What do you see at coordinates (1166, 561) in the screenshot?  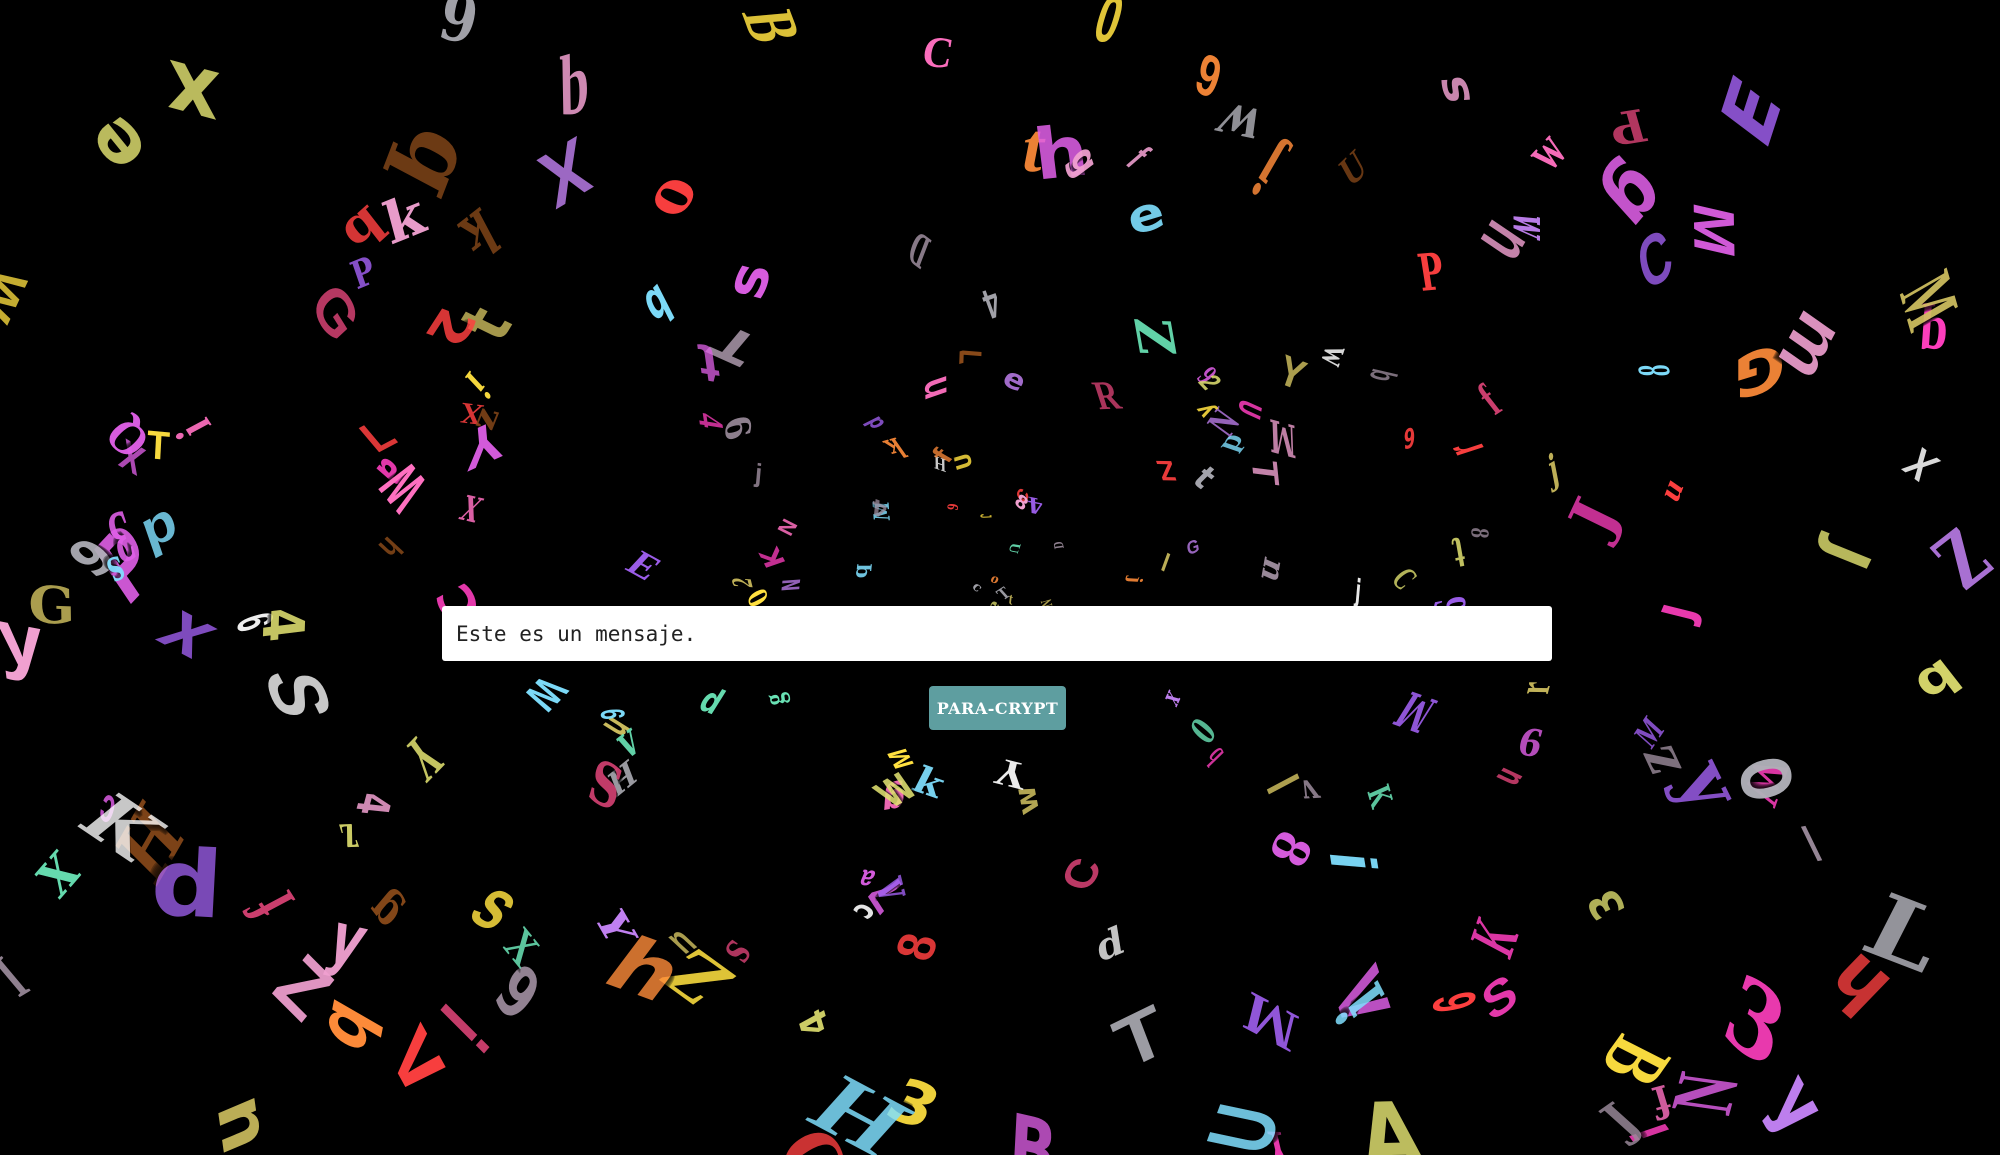 I see `floating-letter-glyph: l` at bounding box center [1166, 561].